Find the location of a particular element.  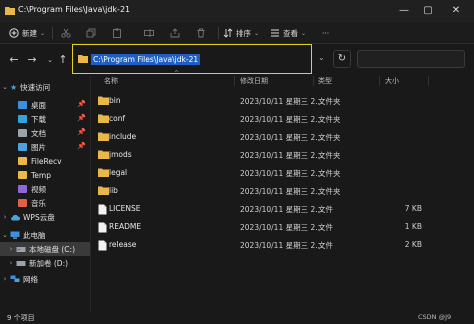

close-button: ✕ is located at coordinates (456, 11).